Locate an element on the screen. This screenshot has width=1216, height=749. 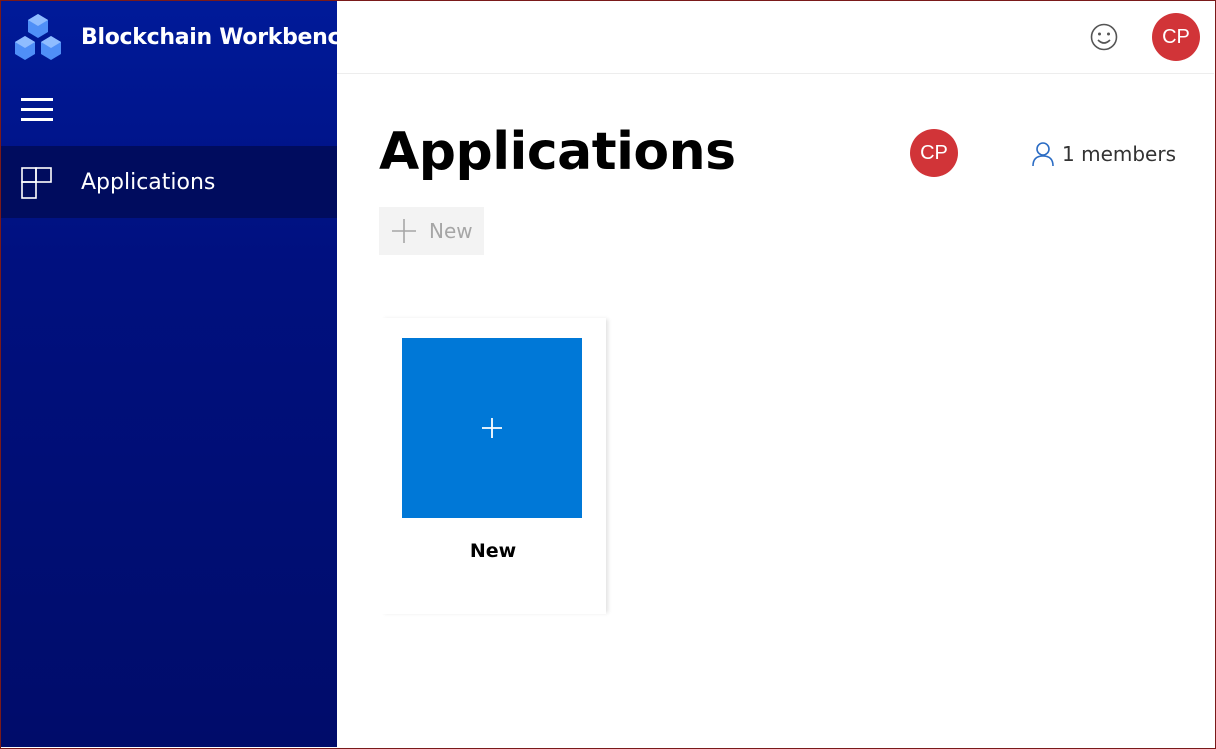
sidebar-item-applications: Applications is located at coordinates (169, 182).